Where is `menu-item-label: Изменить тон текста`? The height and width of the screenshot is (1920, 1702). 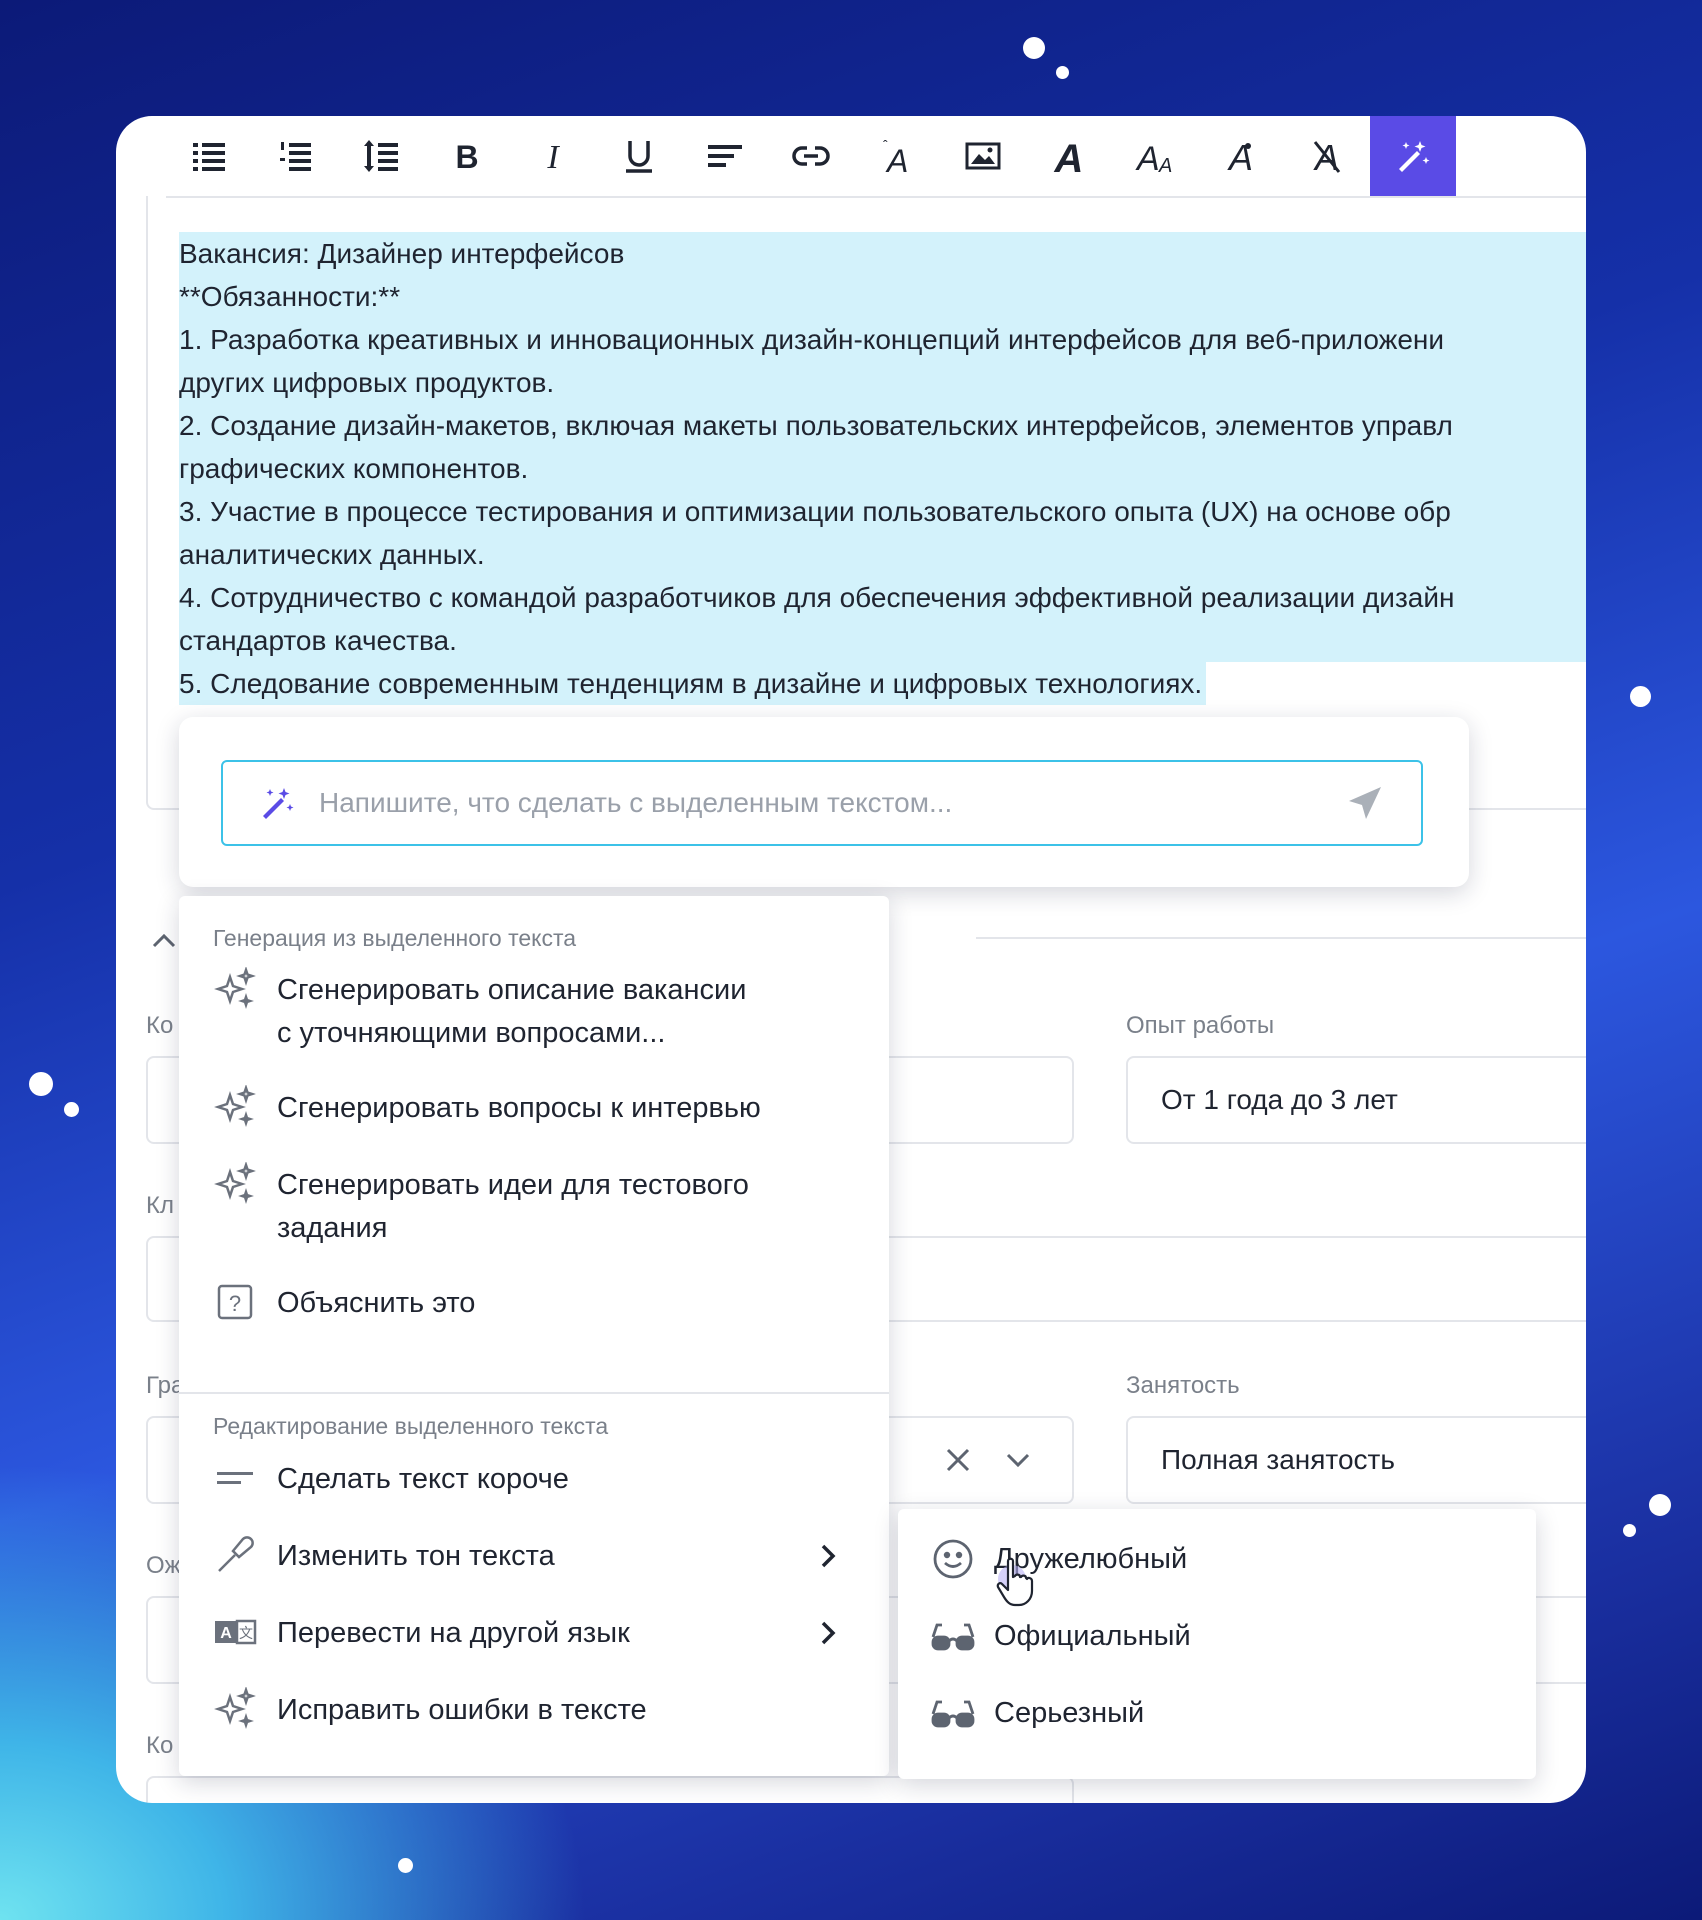 menu-item-label: Изменить тон текста is located at coordinates (416, 1556).